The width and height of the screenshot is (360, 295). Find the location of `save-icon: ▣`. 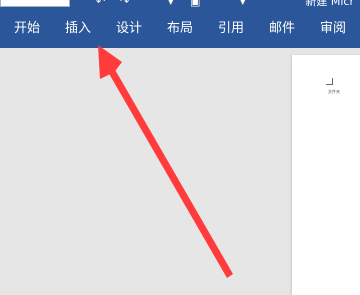

save-icon: ▣ is located at coordinates (195, 4).